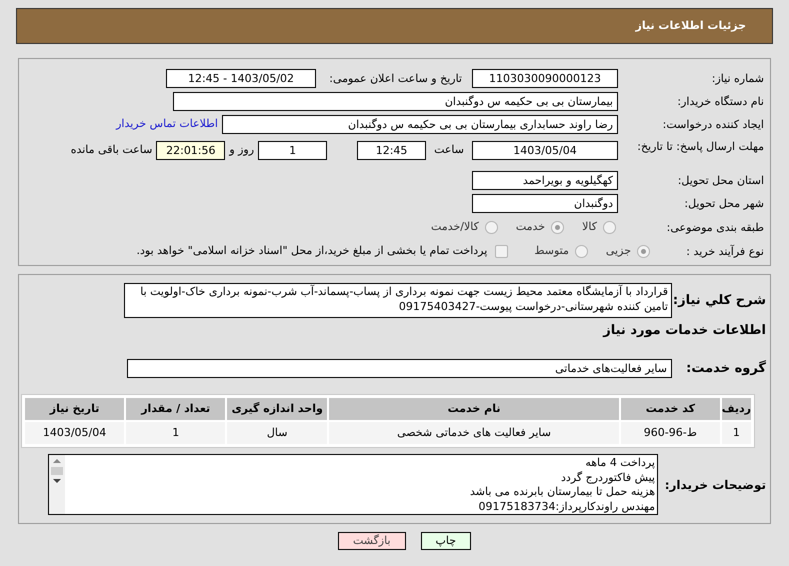 This screenshot has height=566, width=789. What do you see at coordinates (176, 409) in the screenshot?
I see `column-header: تعداد / مقدار` at bounding box center [176, 409].